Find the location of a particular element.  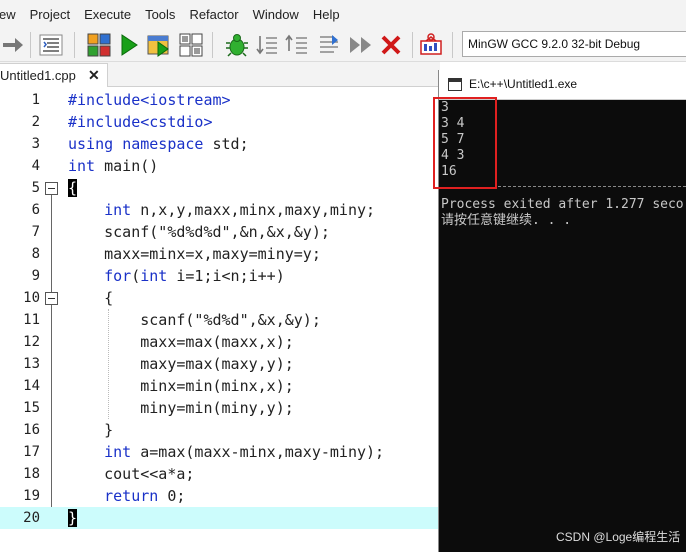

console-title: E:\c++\Untitled1.exe is located at coordinates (523, 84).